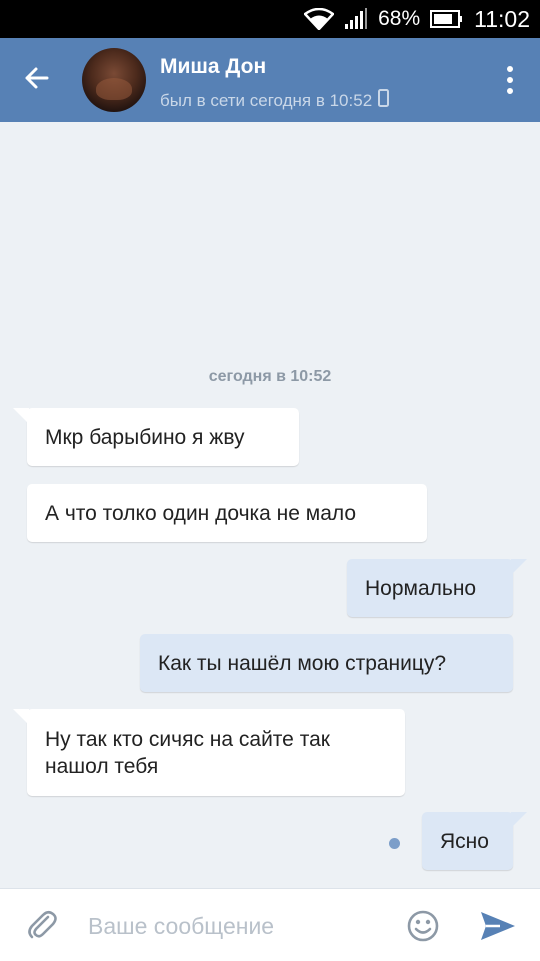  What do you see at coordinates (502, 18) in the screenshot?
I see `clock: 11:02` at bounding box center [502, 18].